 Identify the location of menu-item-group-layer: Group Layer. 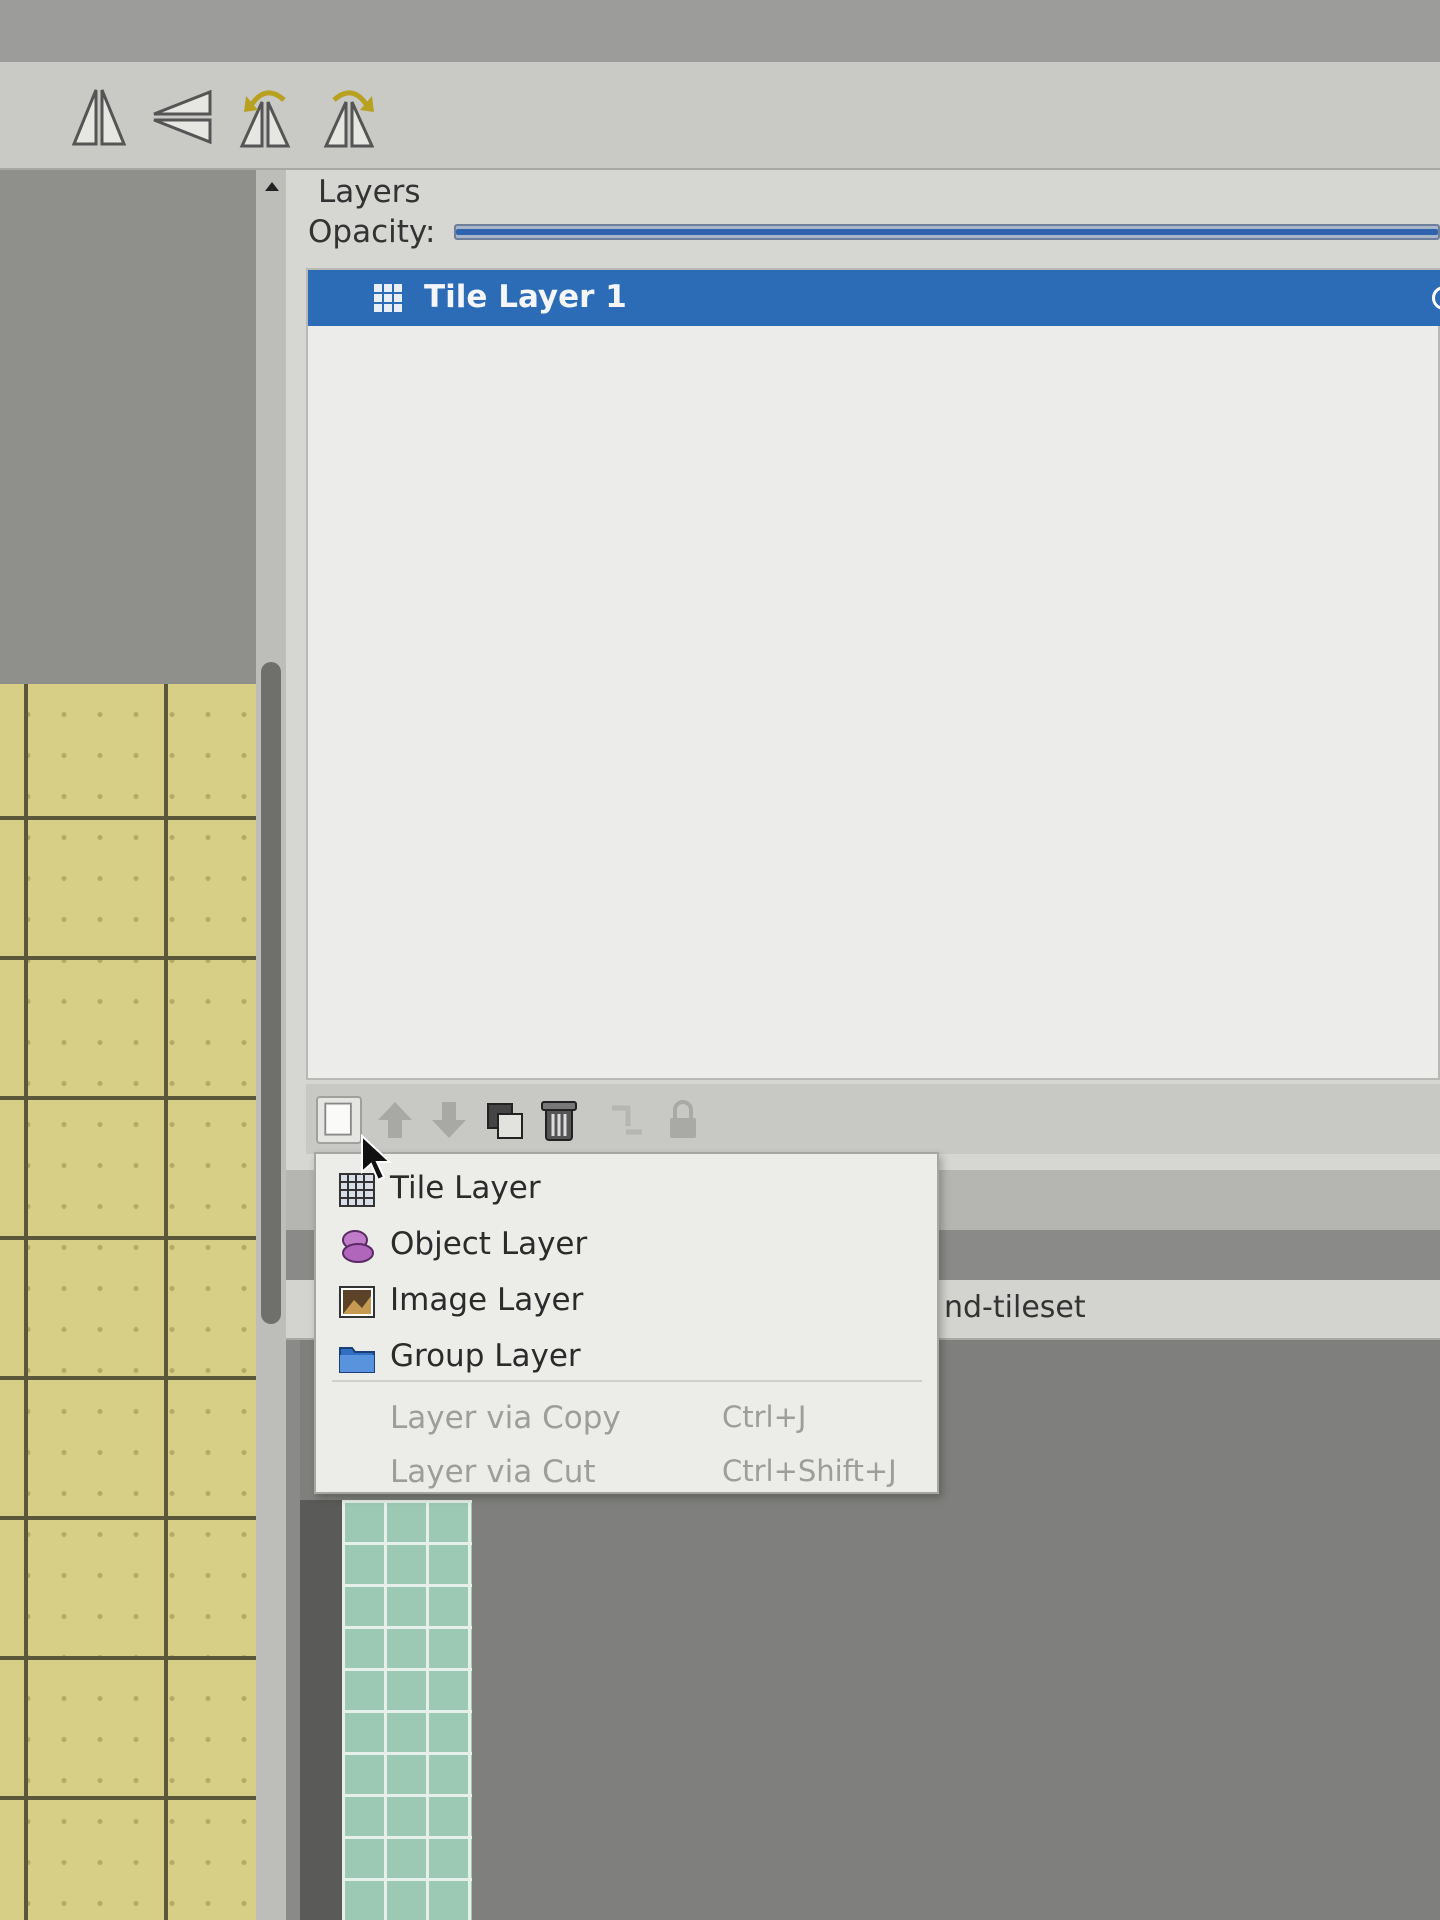
(626, 1357).